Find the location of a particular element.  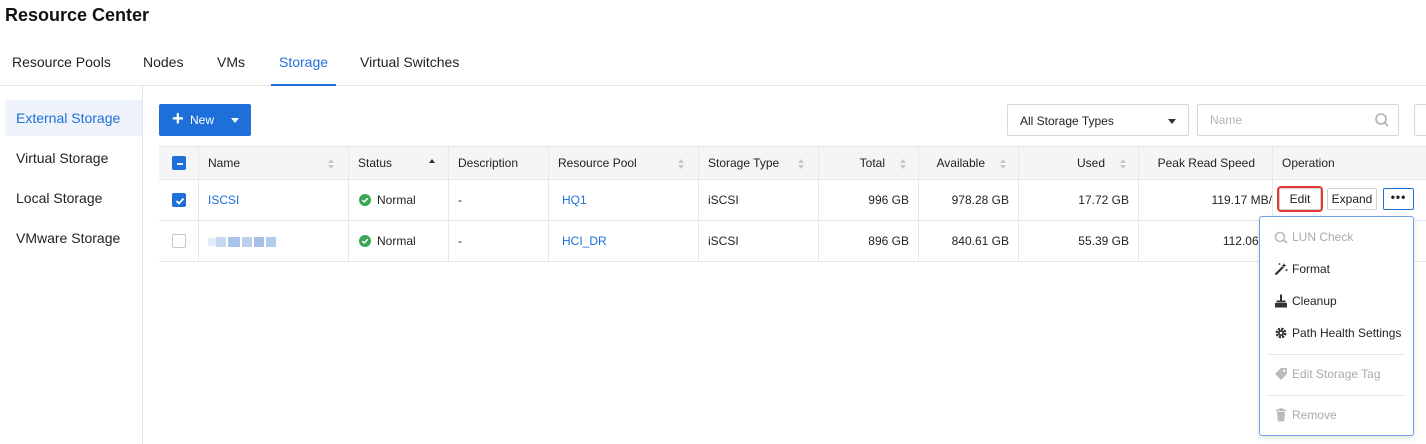

header-storage-type: Storage Type is located at coordinates (759, 163).